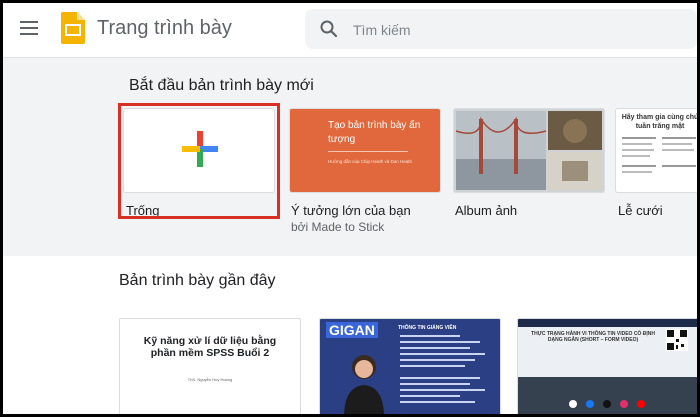 Image resolution: width=700 pixels, height=417 pixels. I want to click on app-title: Trang trình bày, so click(164, 28).